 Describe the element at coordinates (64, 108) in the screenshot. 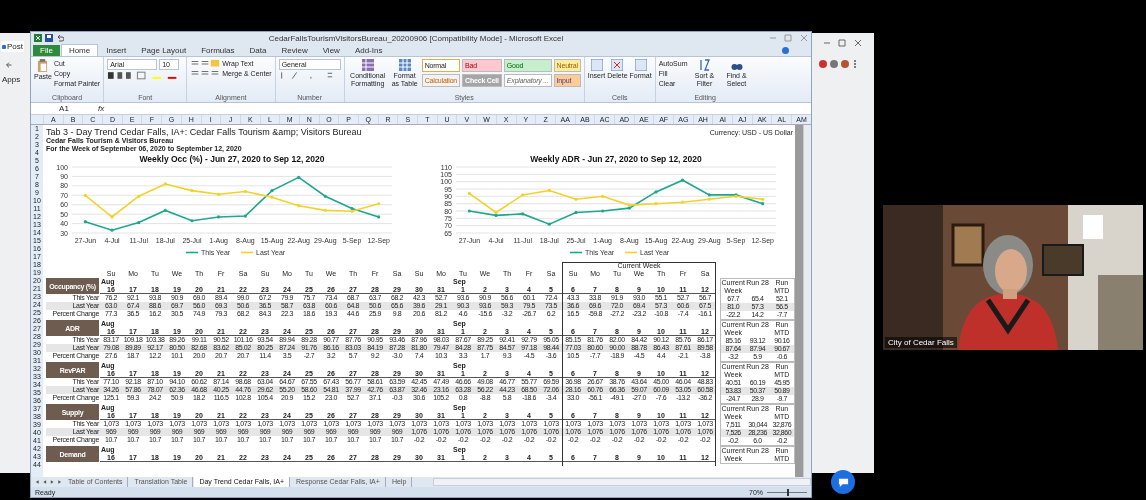

I see `name-box: A1` at that location.